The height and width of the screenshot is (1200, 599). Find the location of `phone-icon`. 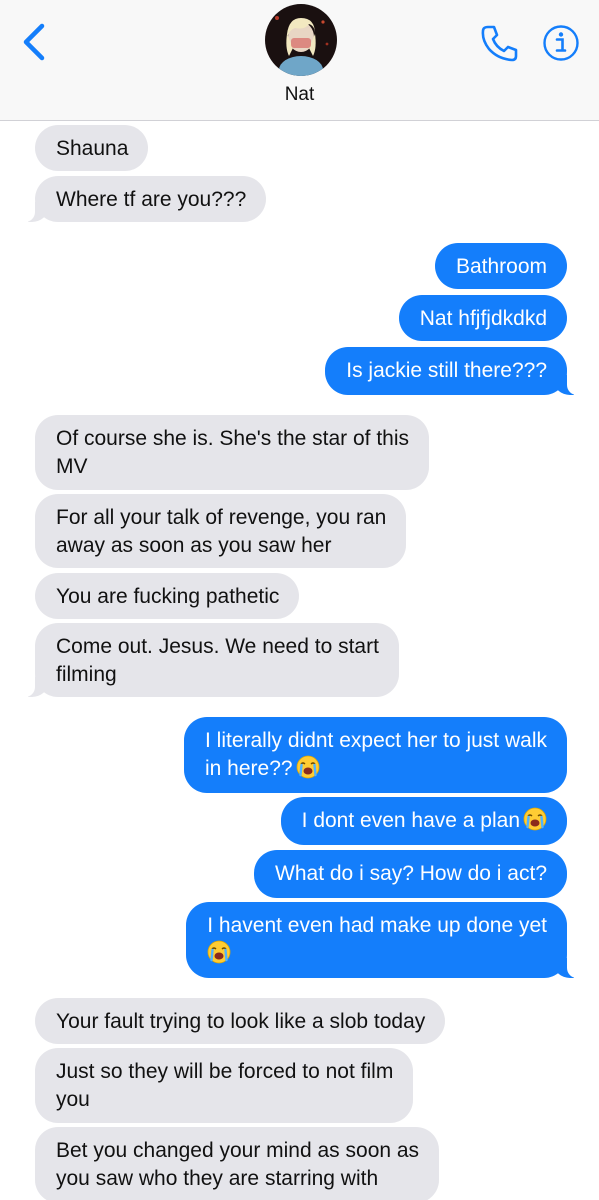

phone-icon is located at coordinates (499, 43).